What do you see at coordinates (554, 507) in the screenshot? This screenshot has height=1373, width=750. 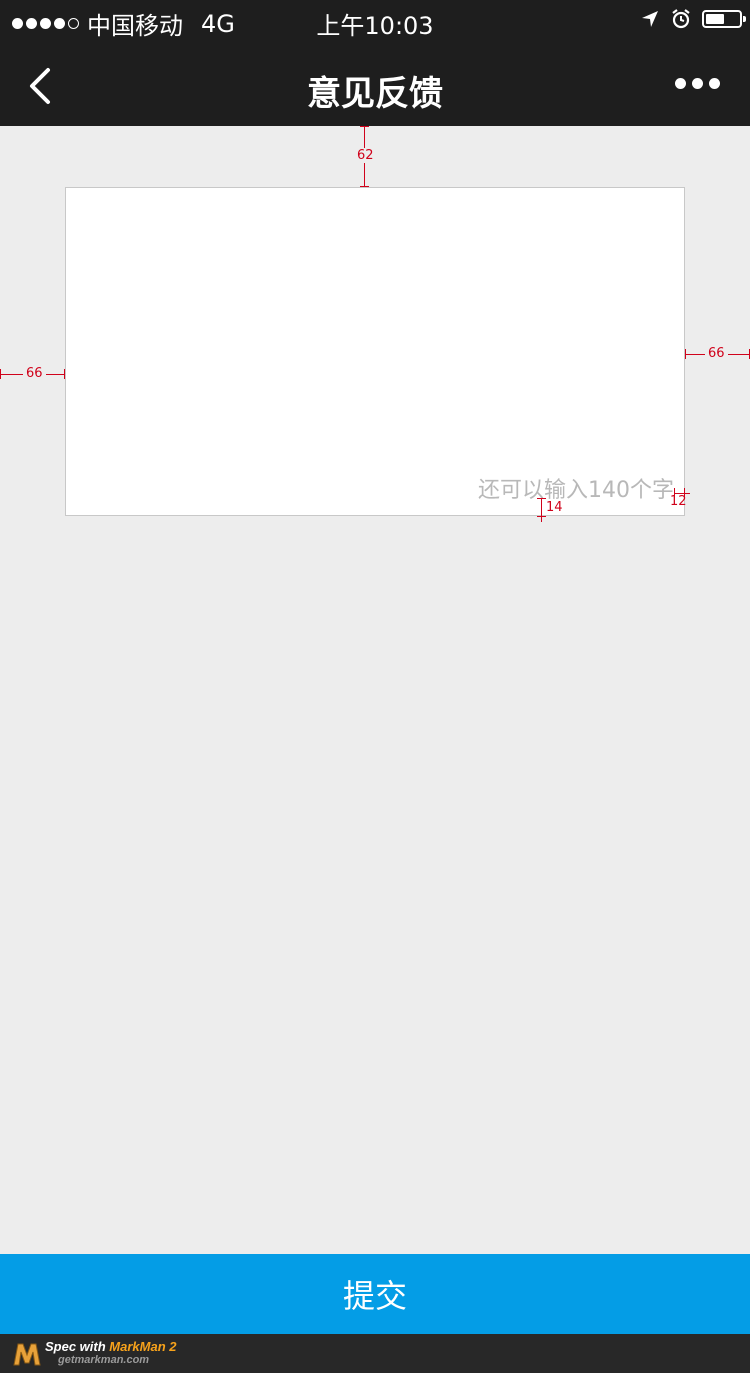 I see `measure-label-bottom: 14` at bounding box center [554, 507].